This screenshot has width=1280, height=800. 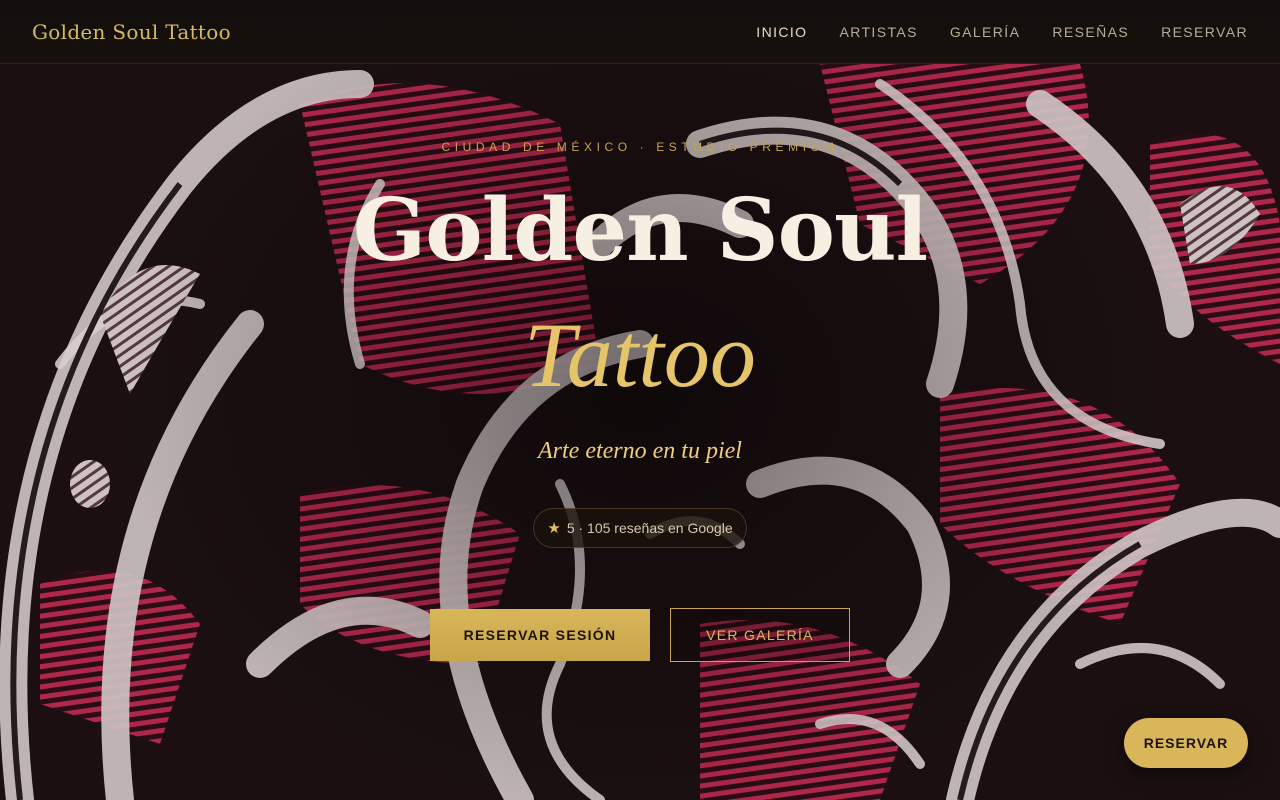 What do you see at coordinates (540, 635) in the screenshot?
I see `book-session-button: RESERVAR SESIÓN` at bounding box center [540, 635].